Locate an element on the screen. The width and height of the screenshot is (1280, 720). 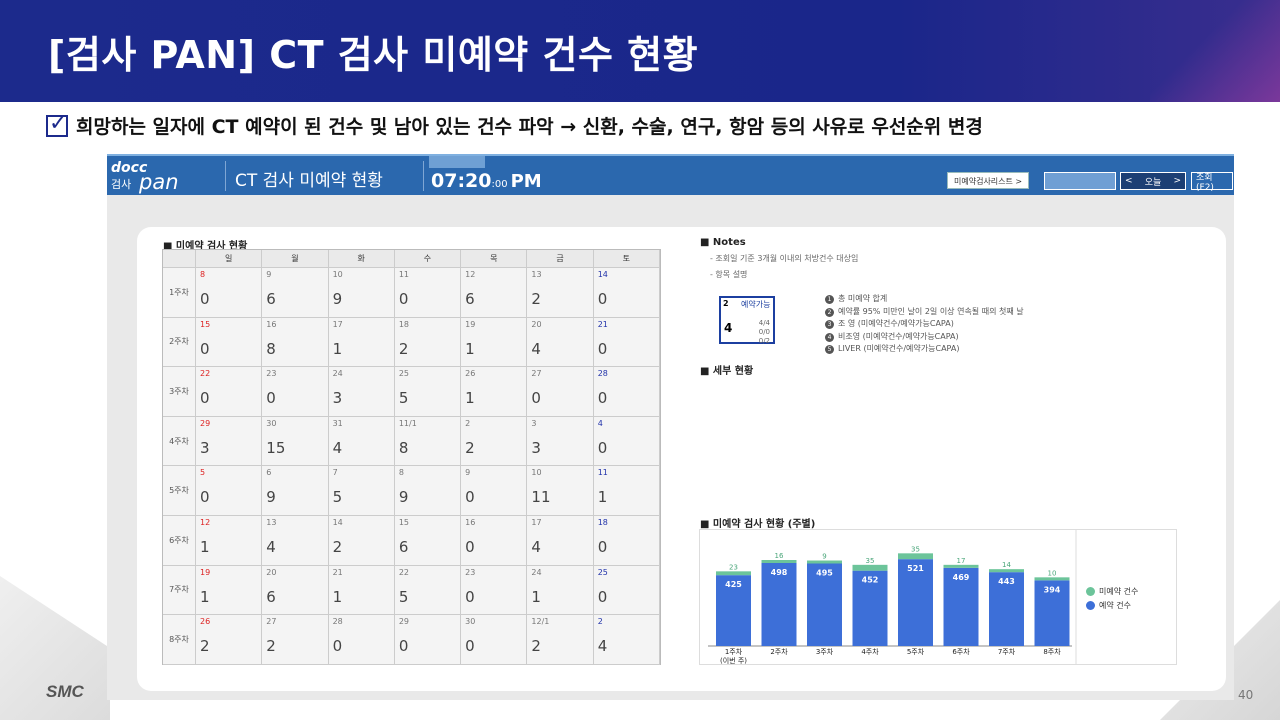
calendar-day-cell: 12 6 is located at coordinates (494, 293).